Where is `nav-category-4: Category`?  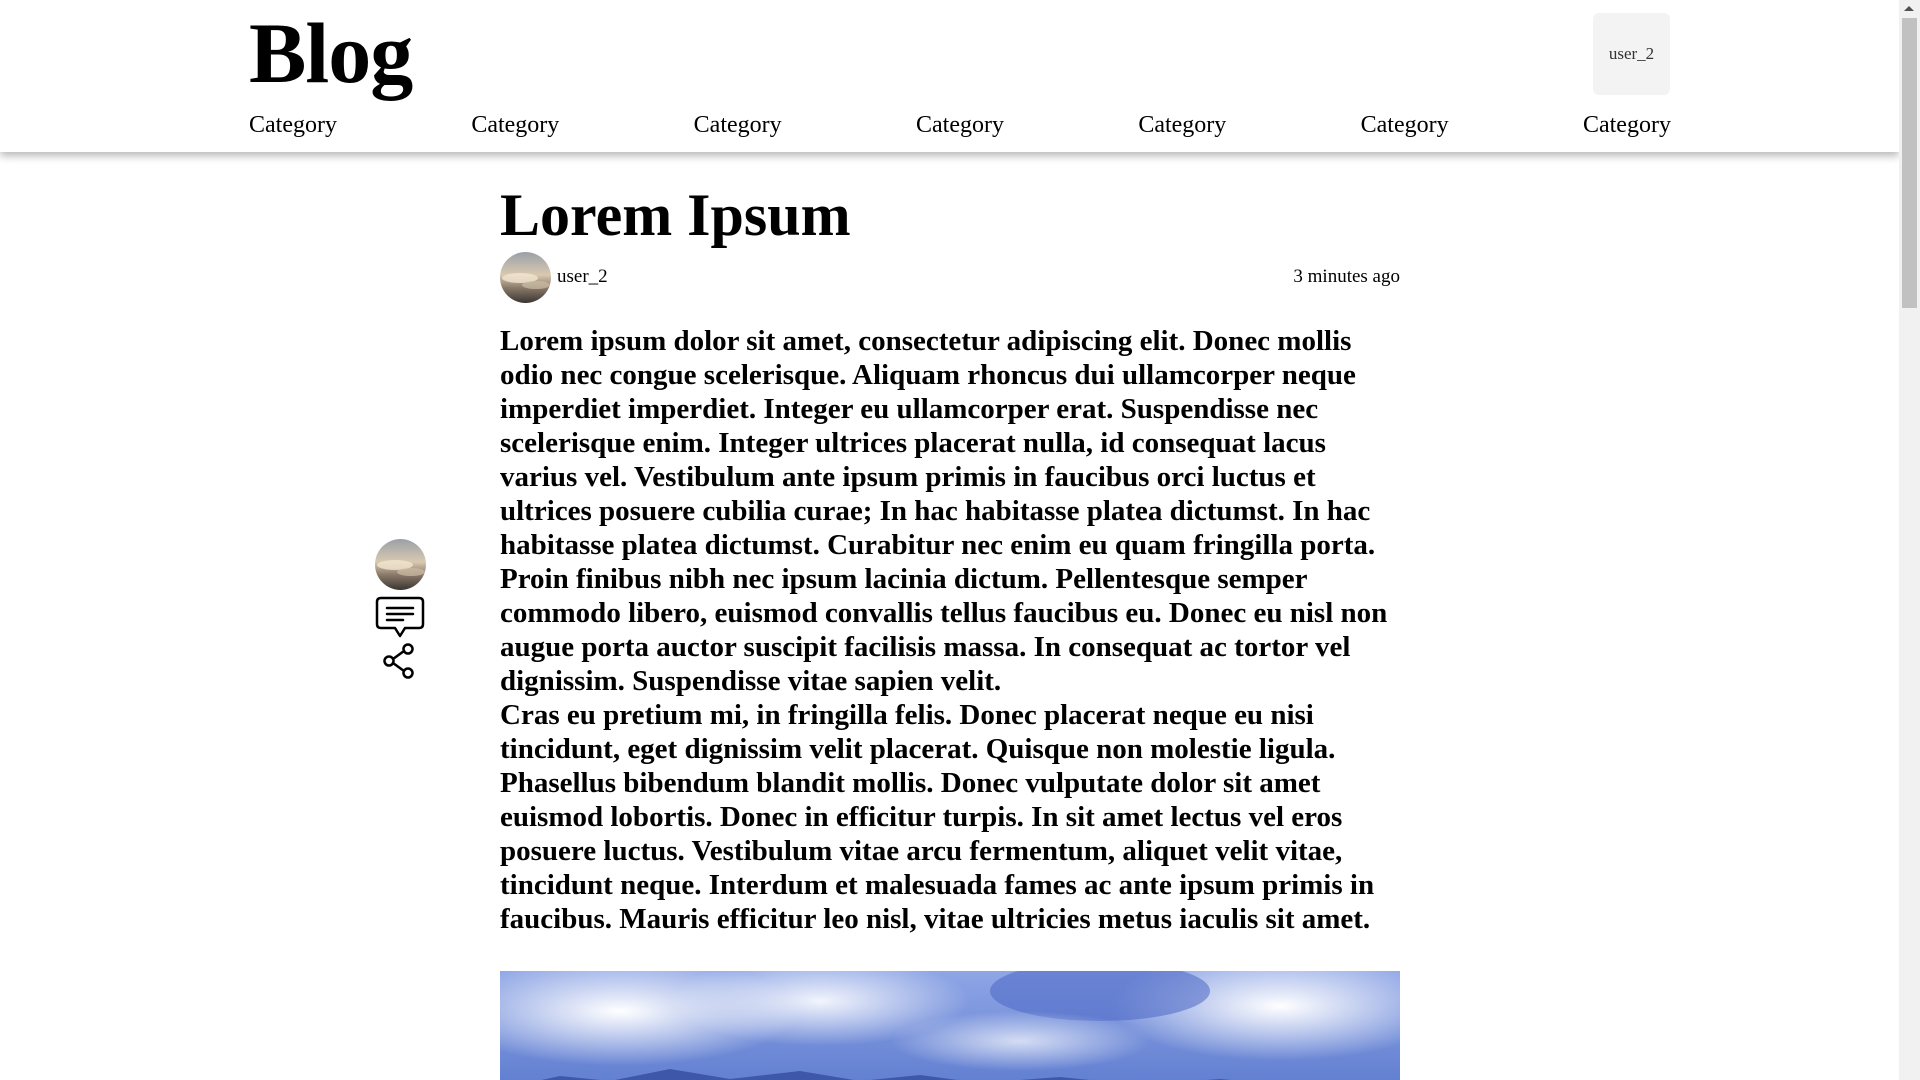 nav-category-4: Category is located at coordinates (960, 125).